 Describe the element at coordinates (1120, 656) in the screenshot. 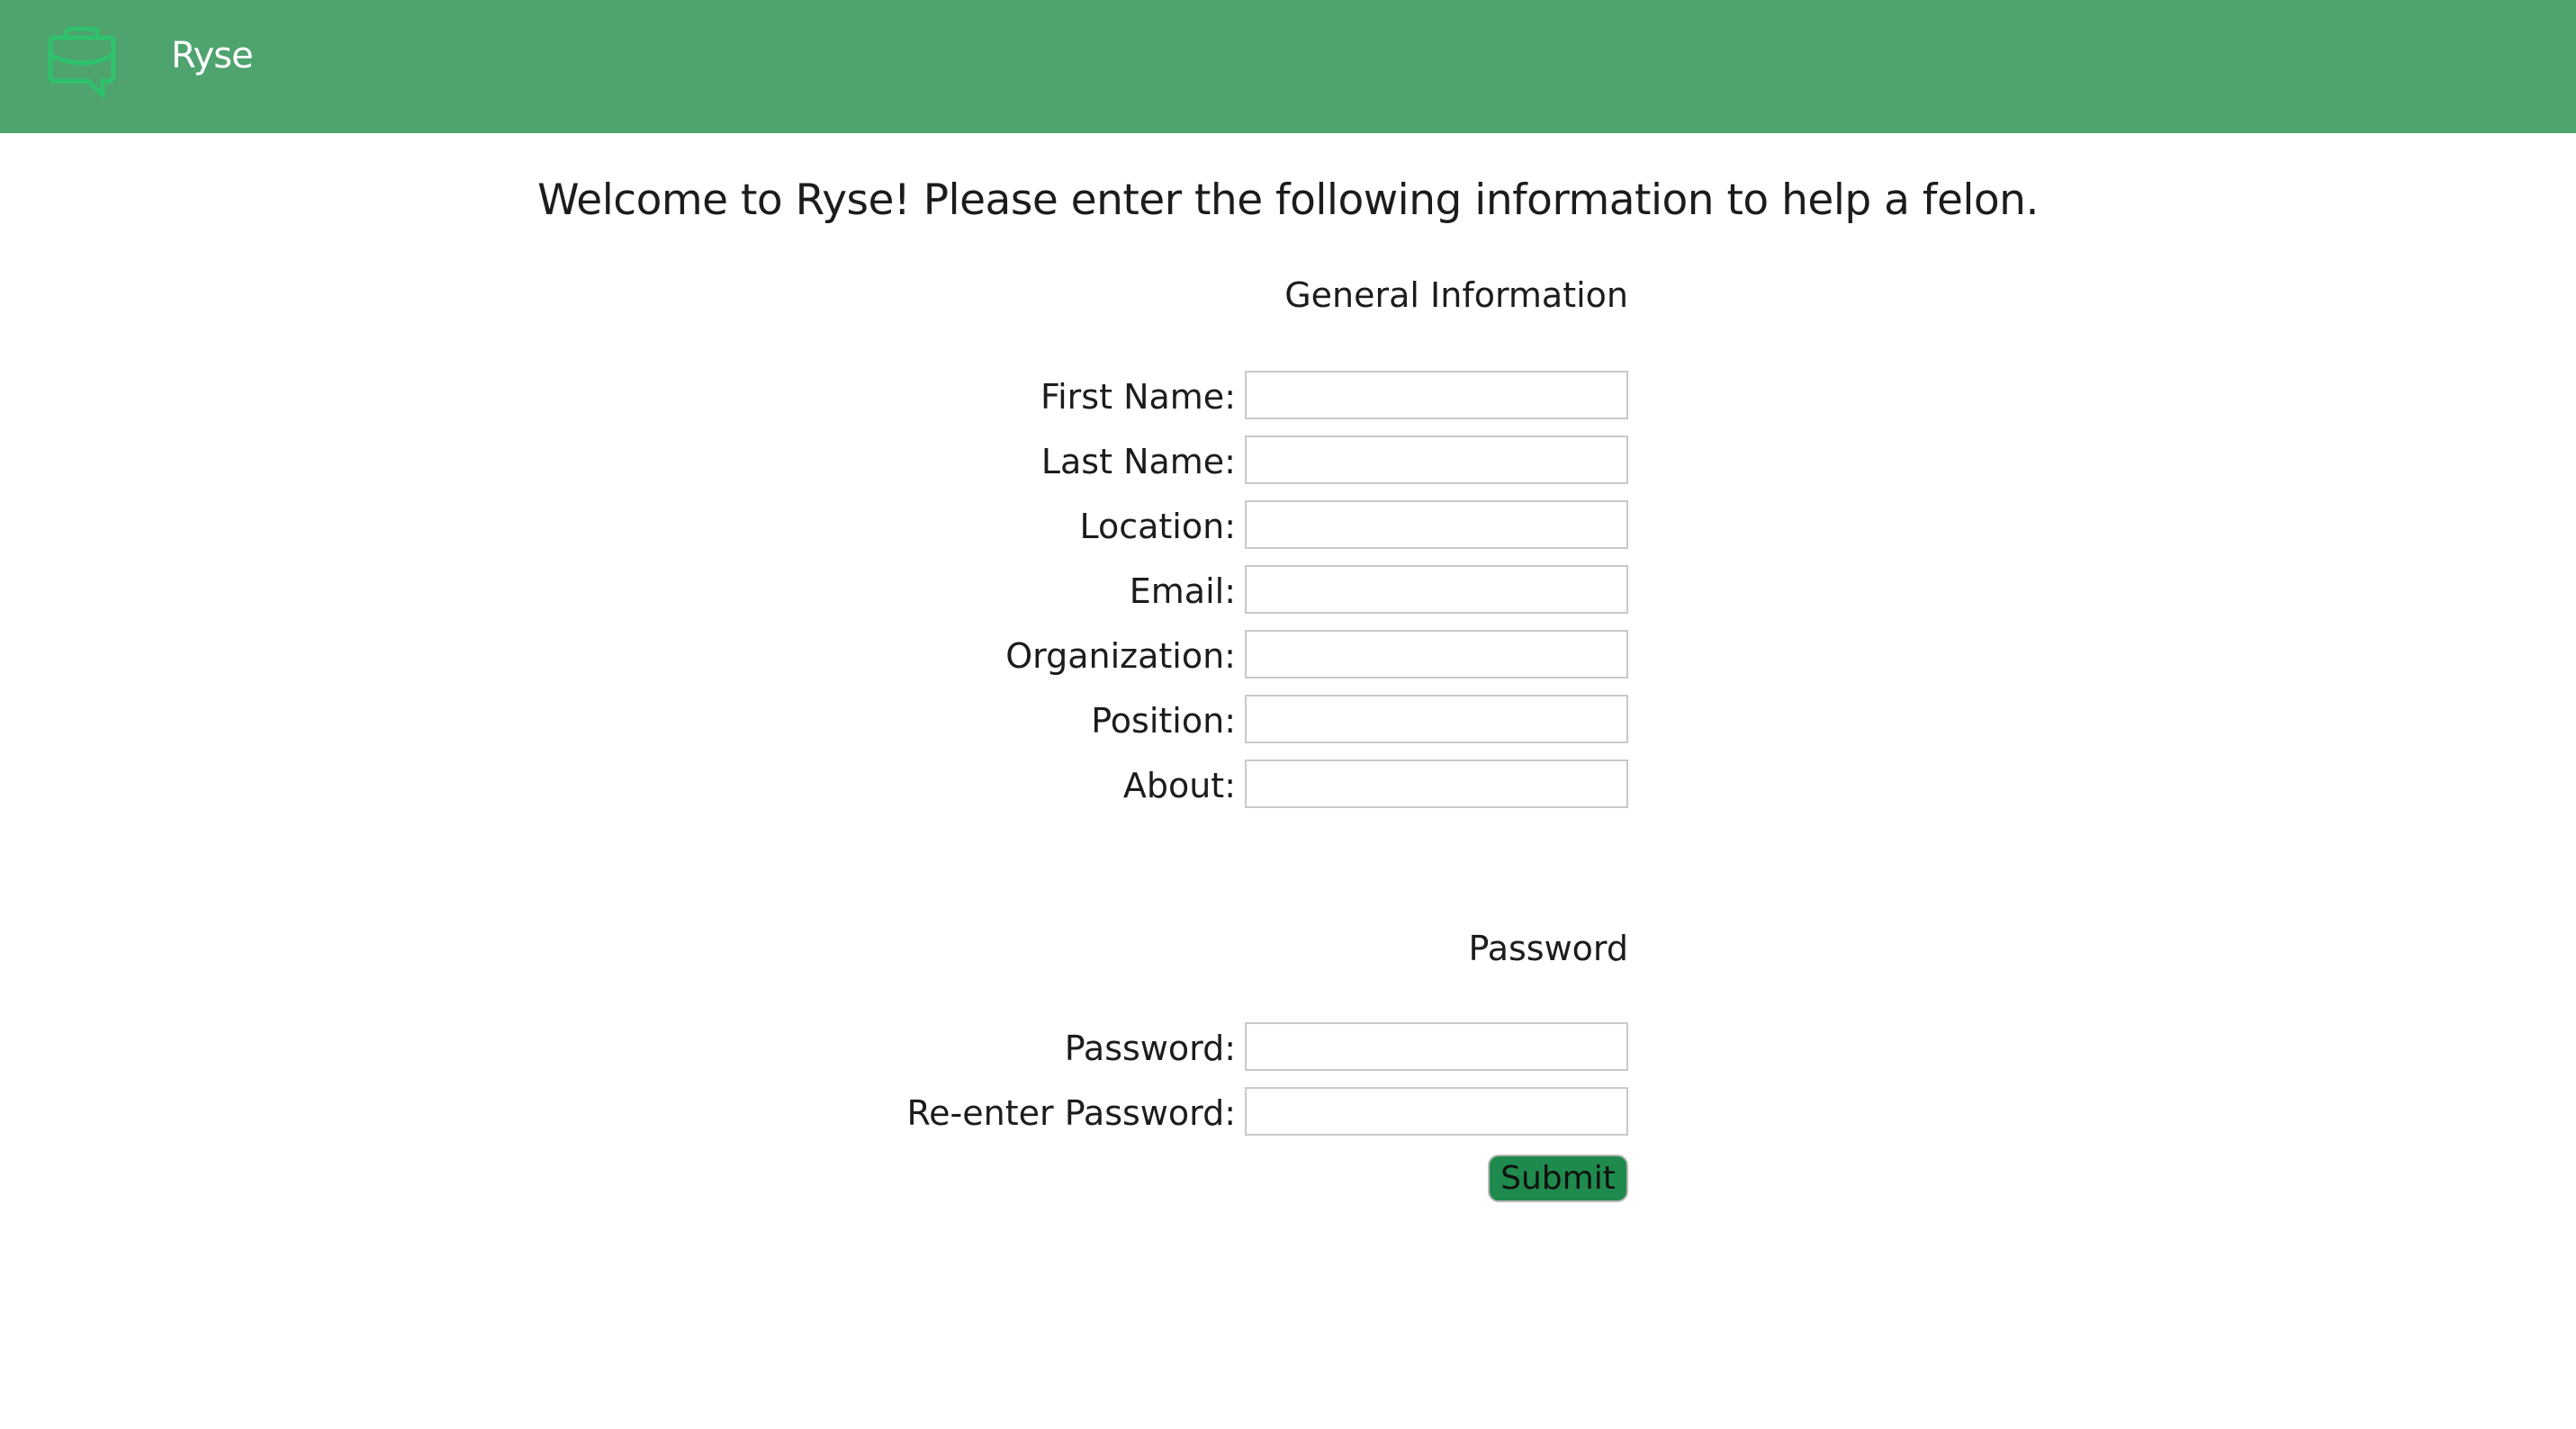

I see `organization-label: Organization:` at that location.